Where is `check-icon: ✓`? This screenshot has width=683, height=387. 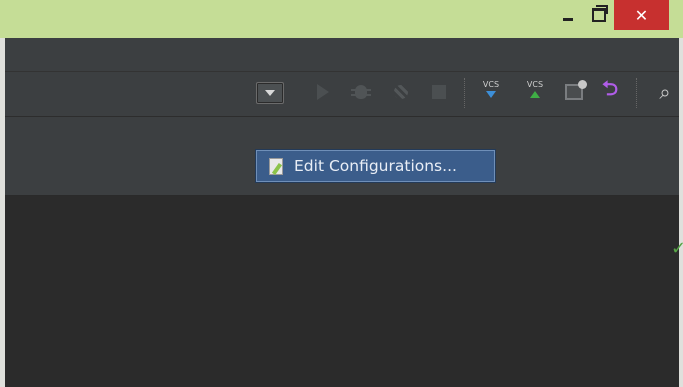
check-icon: ✓ is located at coordinates (677, 248).